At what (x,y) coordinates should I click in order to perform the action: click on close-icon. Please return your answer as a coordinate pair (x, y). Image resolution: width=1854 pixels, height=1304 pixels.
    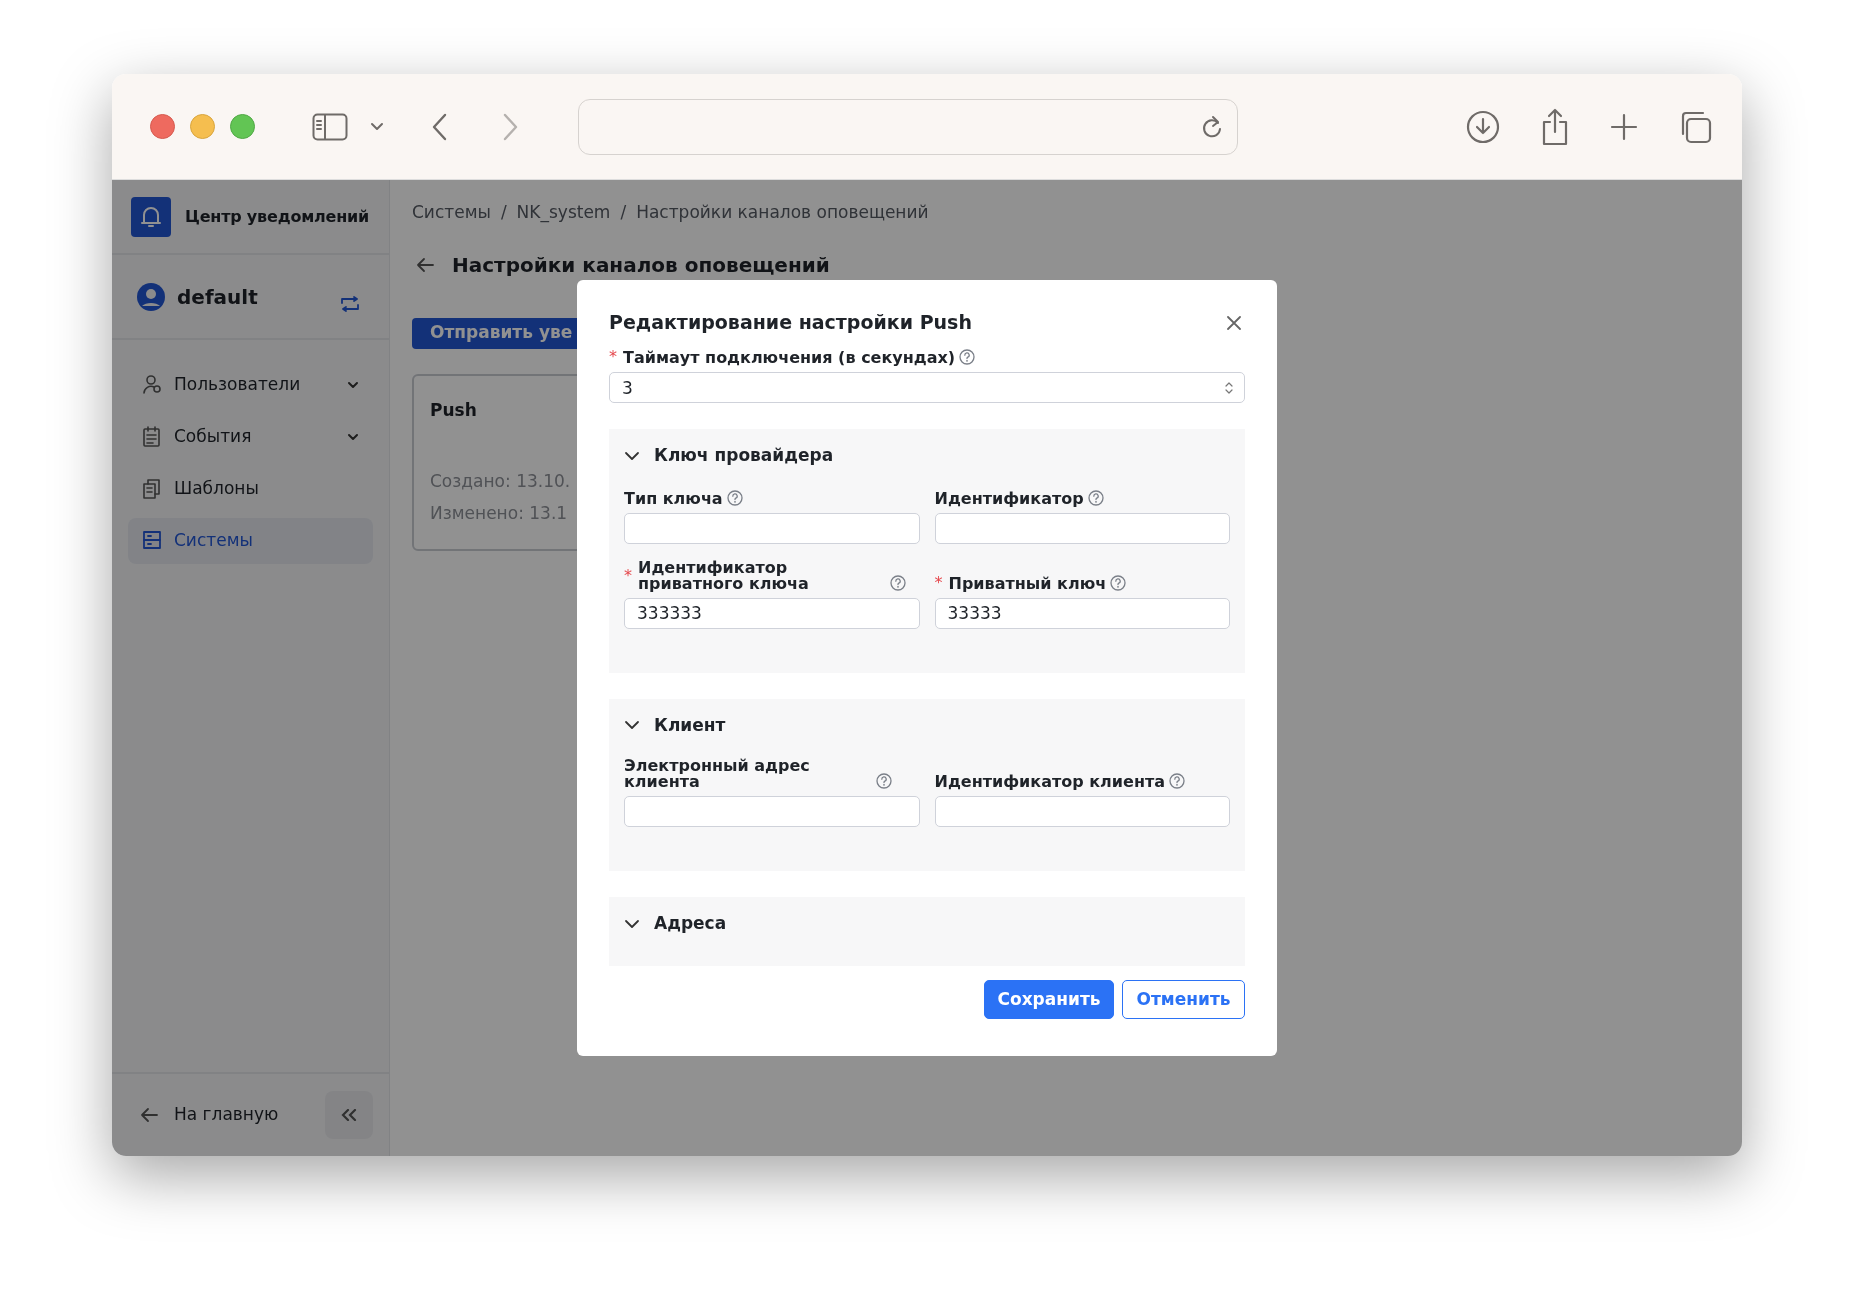
    Looking at the image, I should click on (1234, 322).